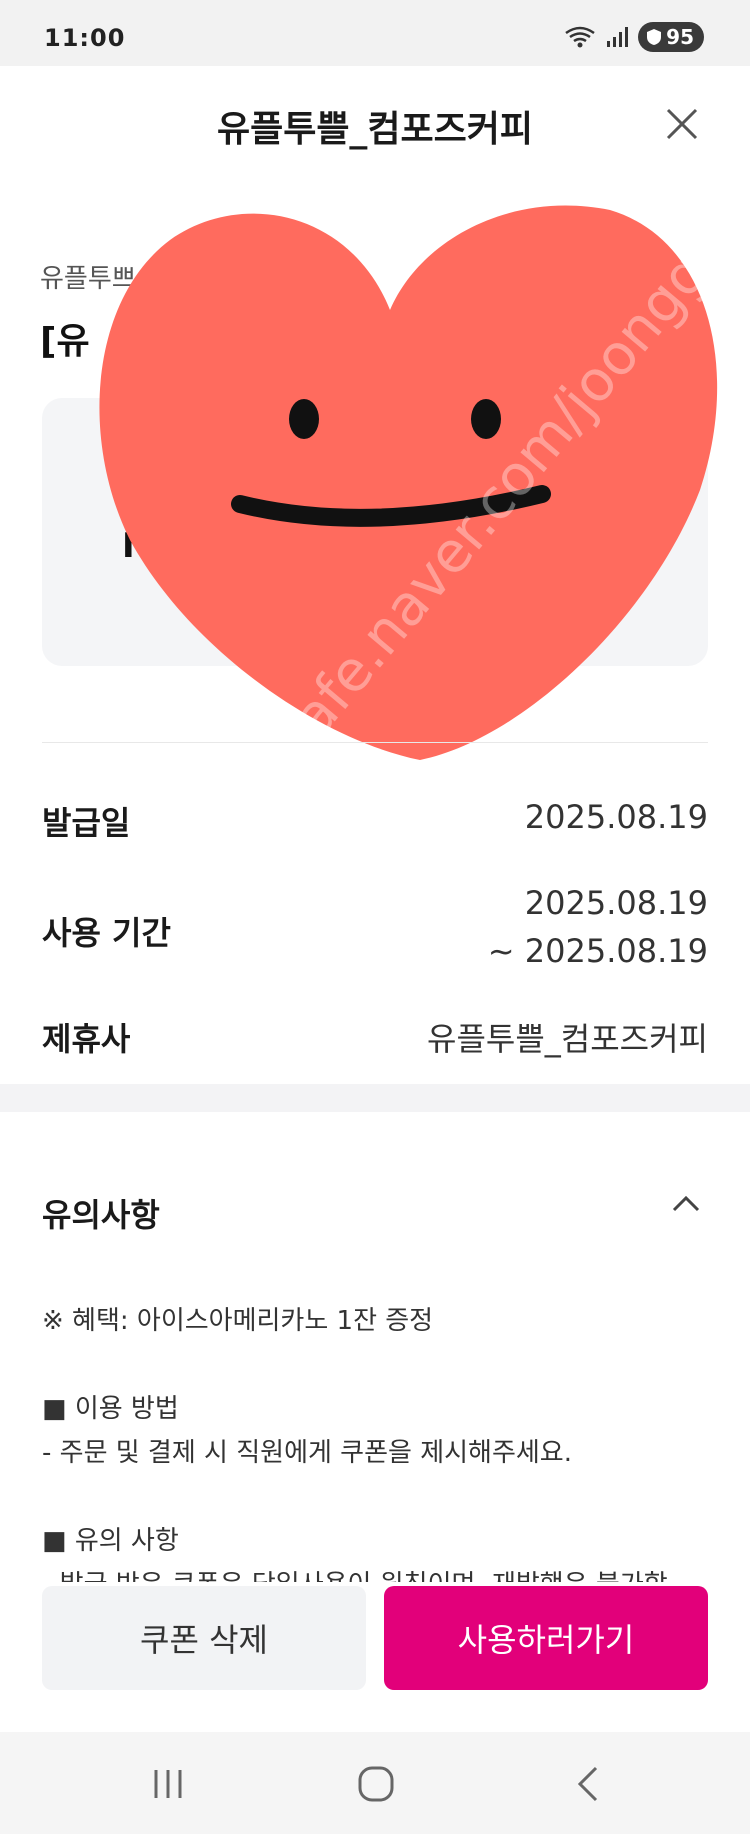  I want to click on notice-caution-heading: ■ 유의 사항, so click(110, 1541).